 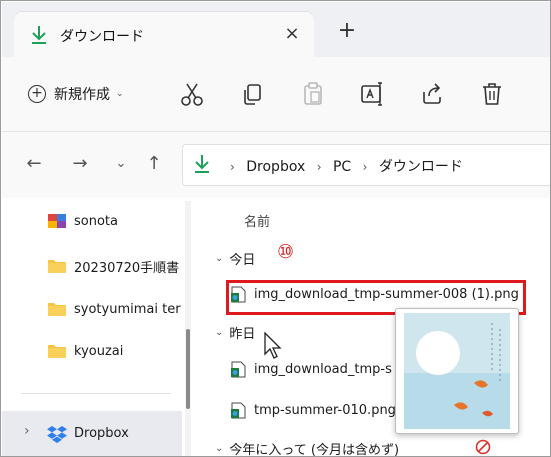 What do you see at coordinates (96, 221) in the screenshot?
I see `sidebar-item-label: sonota` at bounding box center [96, 221].